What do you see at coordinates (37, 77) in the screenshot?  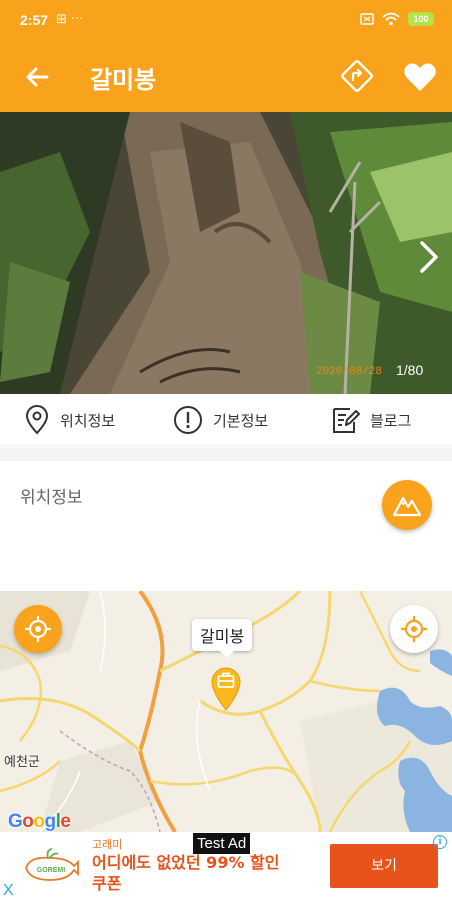 I see `back-arrow-icon` at bounding box center [37, 77].